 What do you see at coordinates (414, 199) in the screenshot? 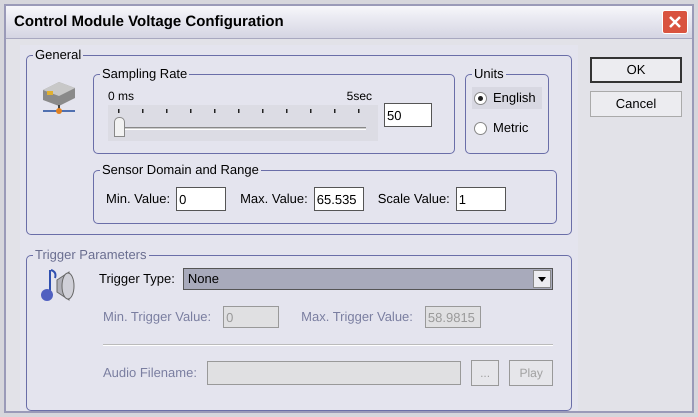
I see `field-label: Scale Value:` at bounding box center [414, 199].